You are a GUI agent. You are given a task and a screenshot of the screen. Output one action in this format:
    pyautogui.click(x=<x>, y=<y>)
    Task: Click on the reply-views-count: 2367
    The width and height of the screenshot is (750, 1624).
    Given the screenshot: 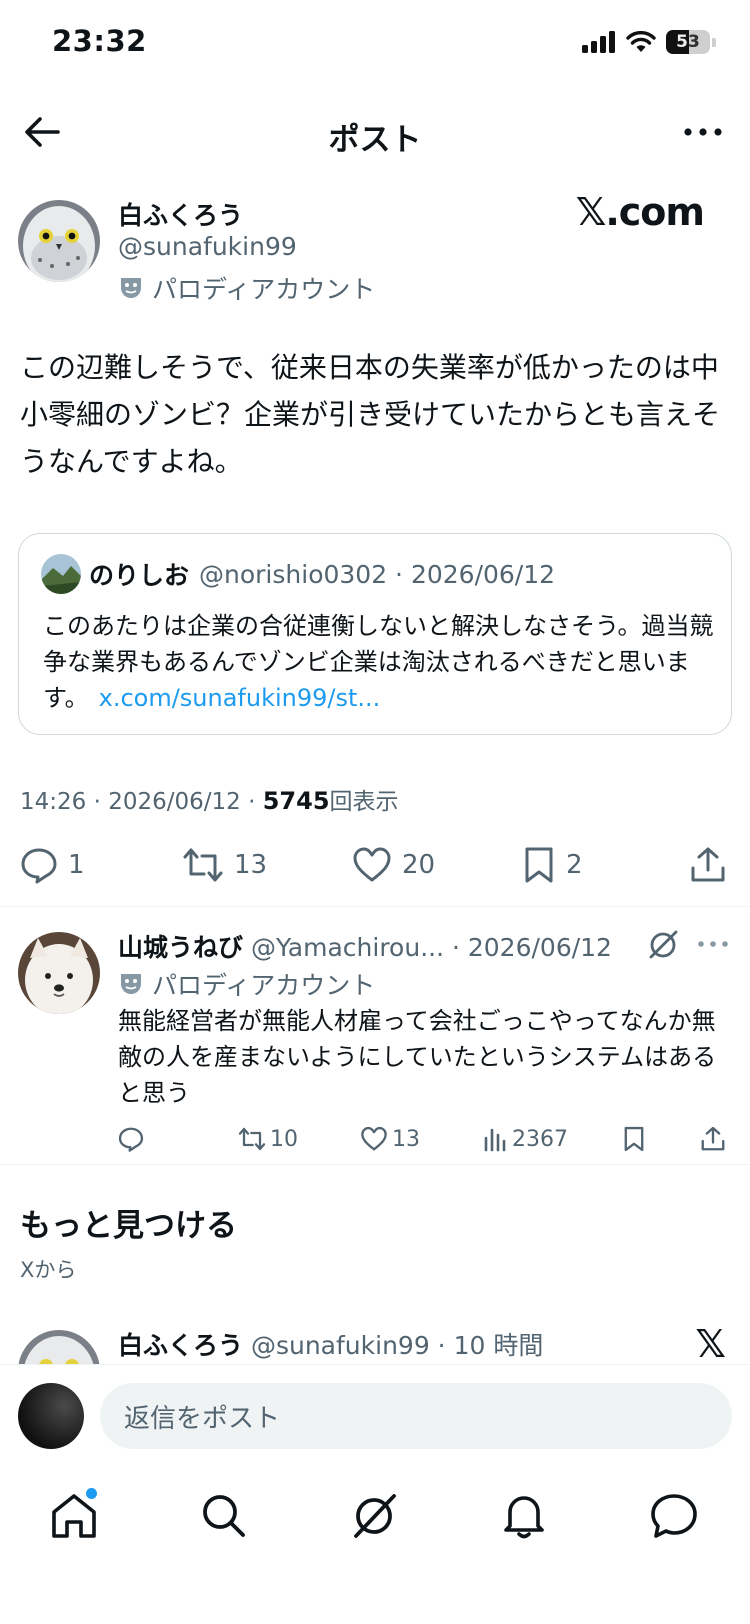 What is the action you would take?
    pyautogui.click(x=540, y=1139)
    